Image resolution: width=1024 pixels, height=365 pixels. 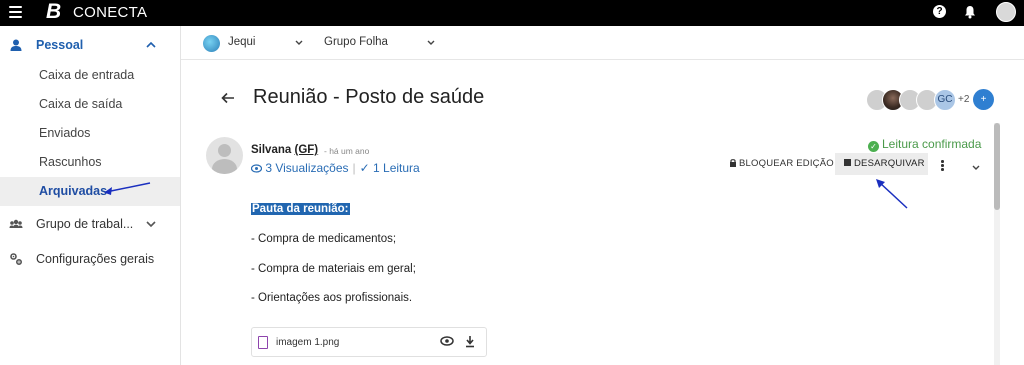 I want to click on sidebar-item-drafts: Rascunhos, so click(x=90, y=162).